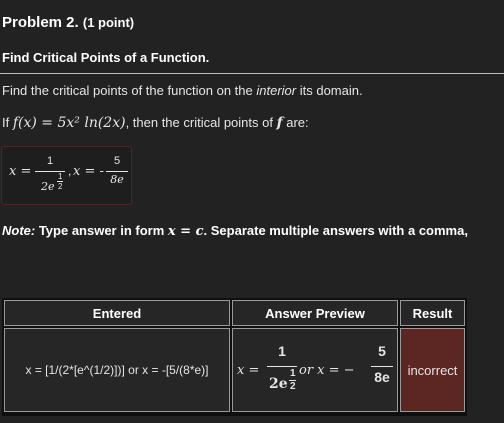 This screenshot has height=423, width=504. Describe the element at coordinates (315, 313) in the screenshot. I see `header-answer-preview: Answer Preview` at that location.